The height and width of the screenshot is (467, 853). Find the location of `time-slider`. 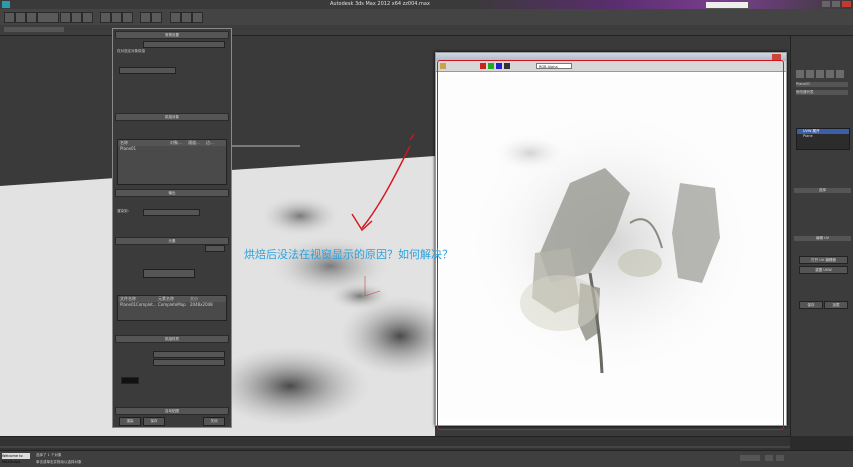

time-slider is located at coordinates (395, 443).